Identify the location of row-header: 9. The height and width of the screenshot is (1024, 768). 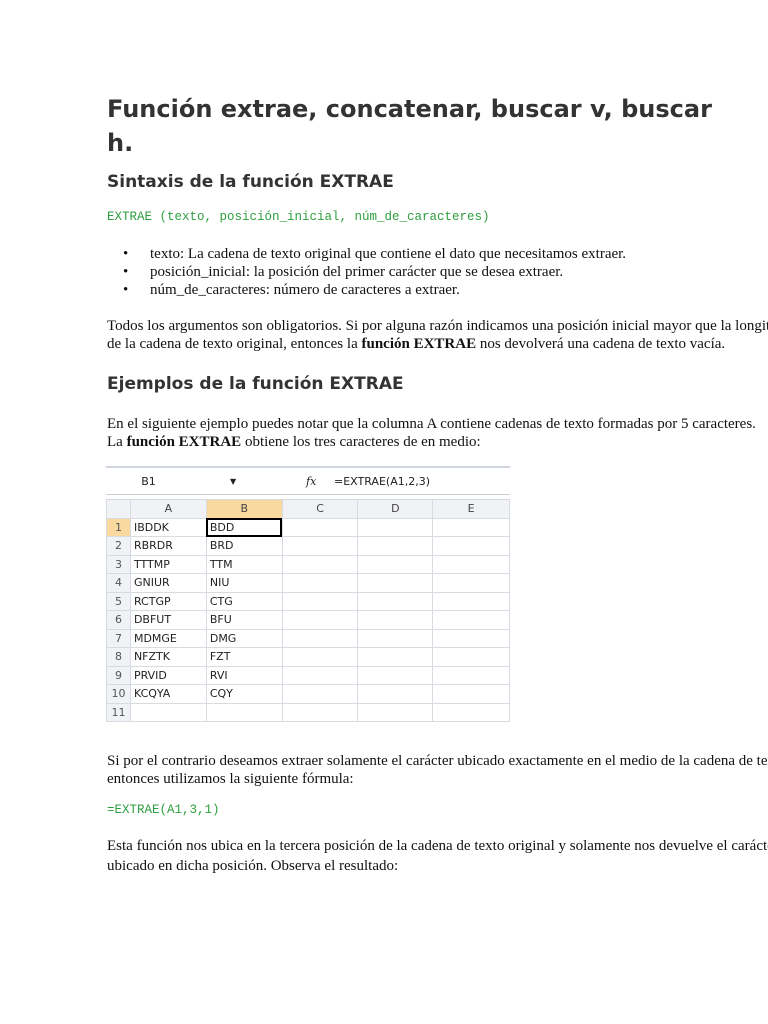
(118, 675).